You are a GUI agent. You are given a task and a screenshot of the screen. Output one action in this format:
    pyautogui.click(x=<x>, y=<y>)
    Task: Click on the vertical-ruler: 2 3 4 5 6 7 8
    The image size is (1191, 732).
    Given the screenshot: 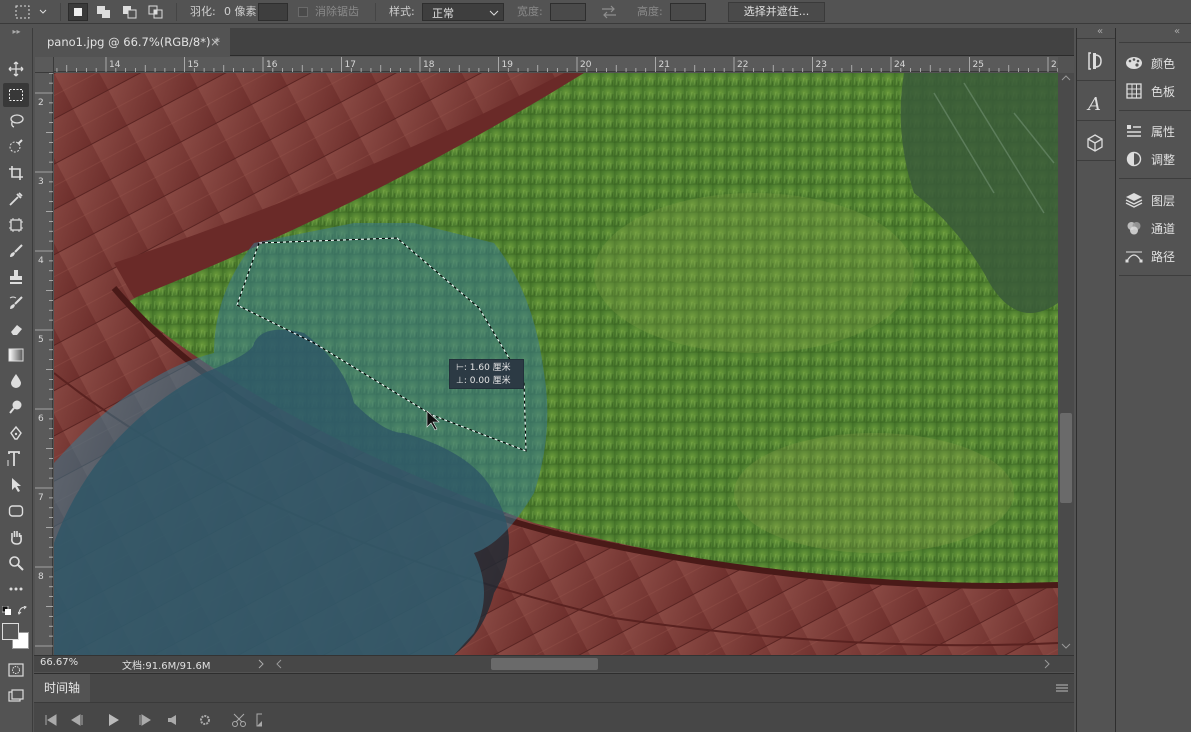 What is the action you would take?
    pyautogui.click(x=44, y=364)
    